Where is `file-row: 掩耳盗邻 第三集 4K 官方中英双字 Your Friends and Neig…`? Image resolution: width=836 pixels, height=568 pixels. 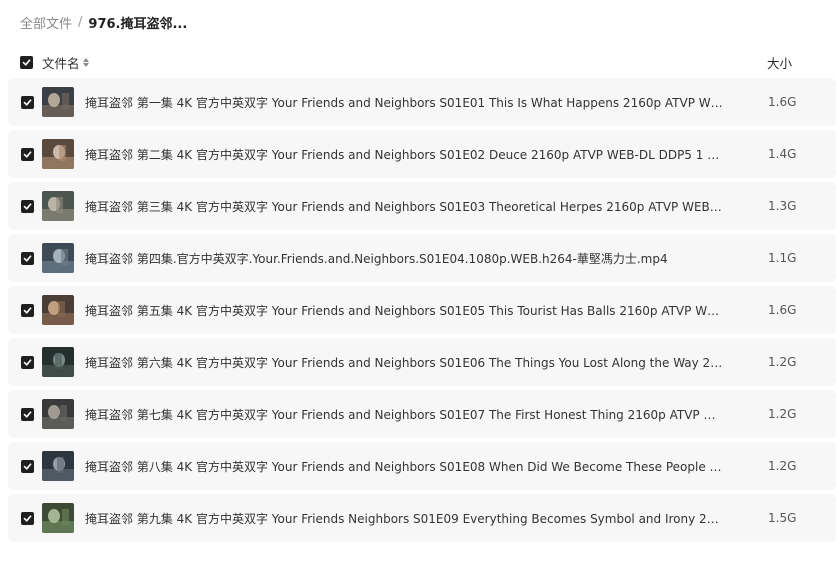
file-row: 掩耳盗邻 第三集 4K 官方中英双字 Your Friends and Neig… is located at coordinates (422, 206).